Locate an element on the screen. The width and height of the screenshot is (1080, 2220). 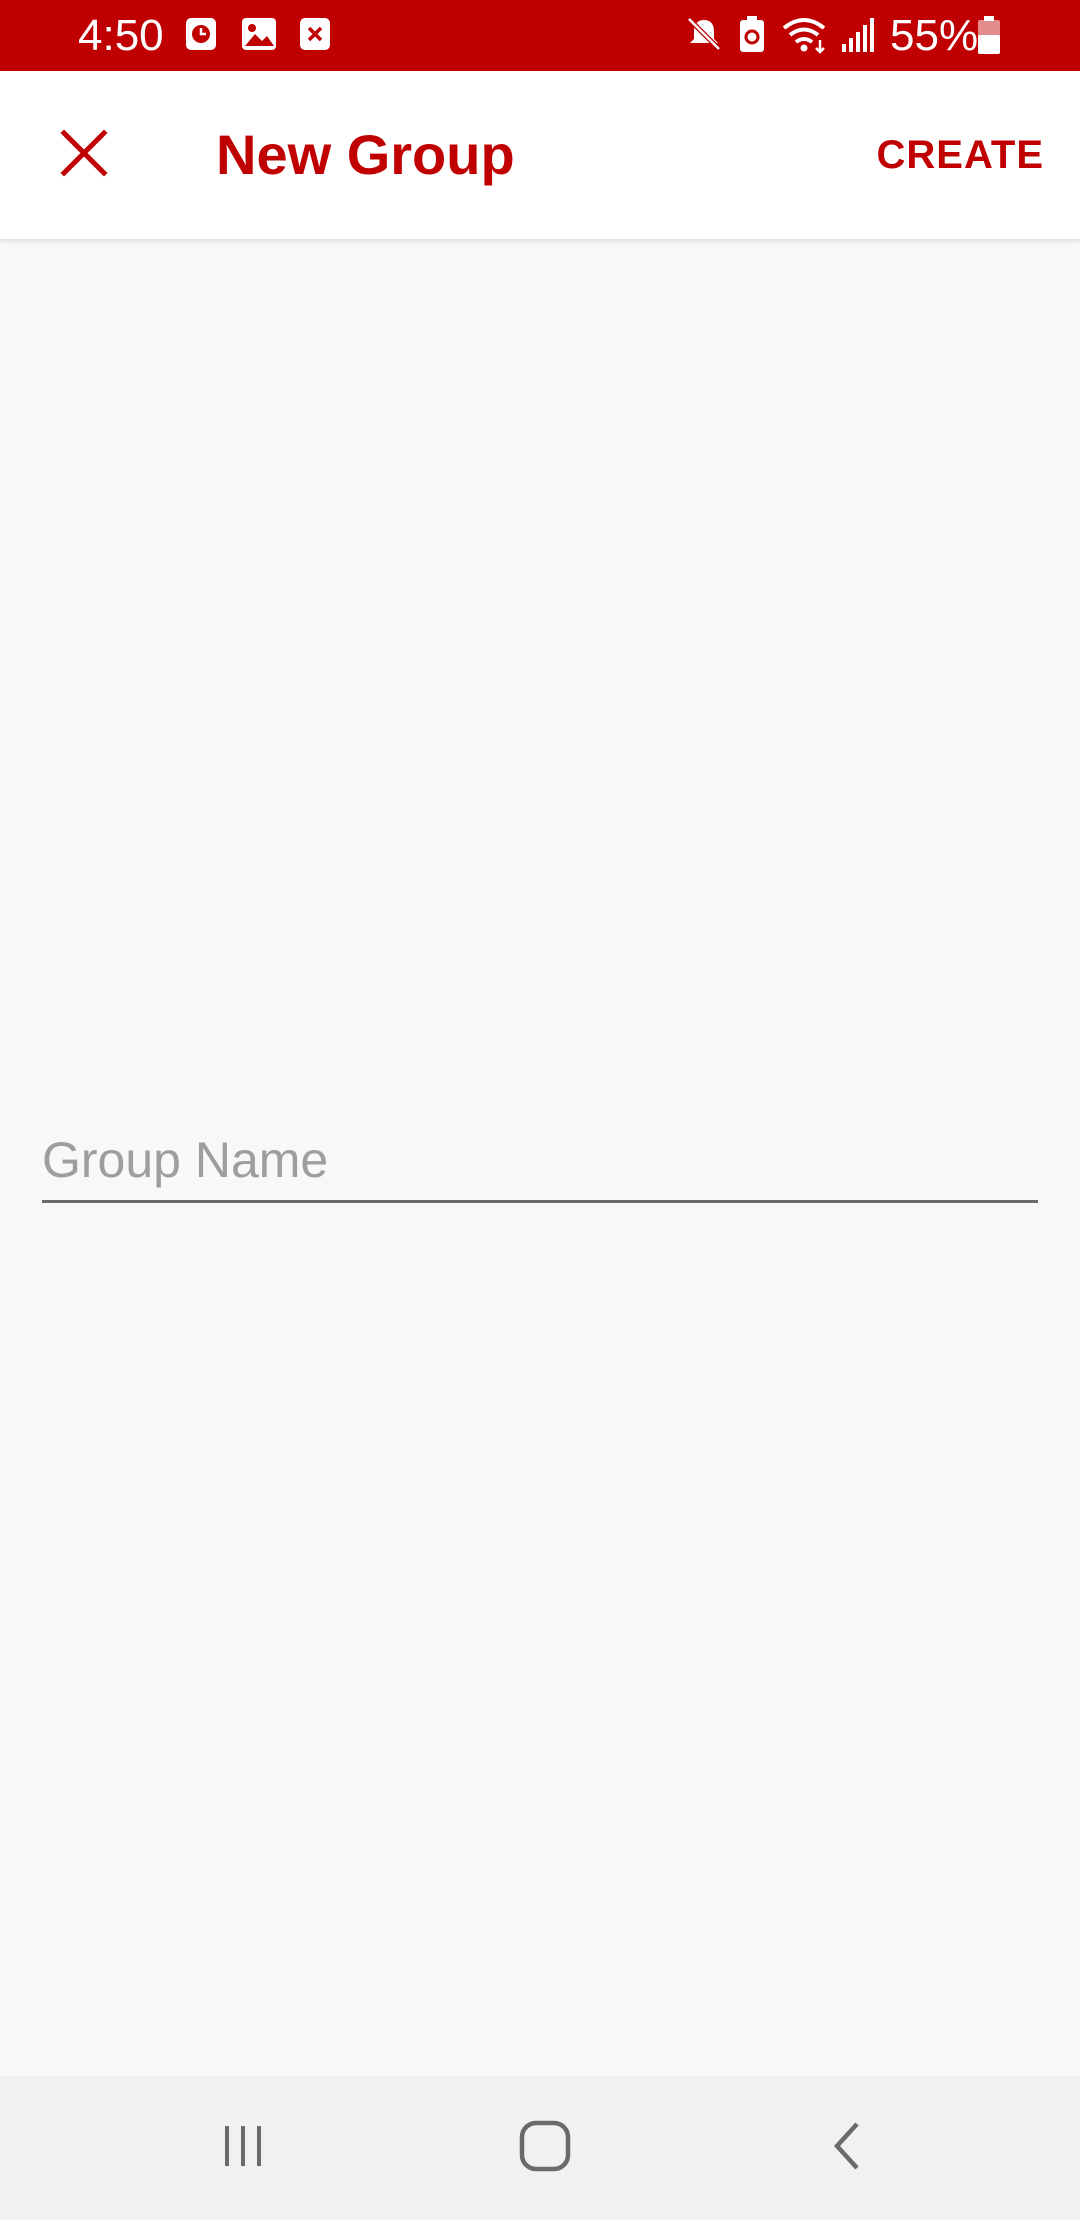
home-icon is located at coordinates (545, 2148).